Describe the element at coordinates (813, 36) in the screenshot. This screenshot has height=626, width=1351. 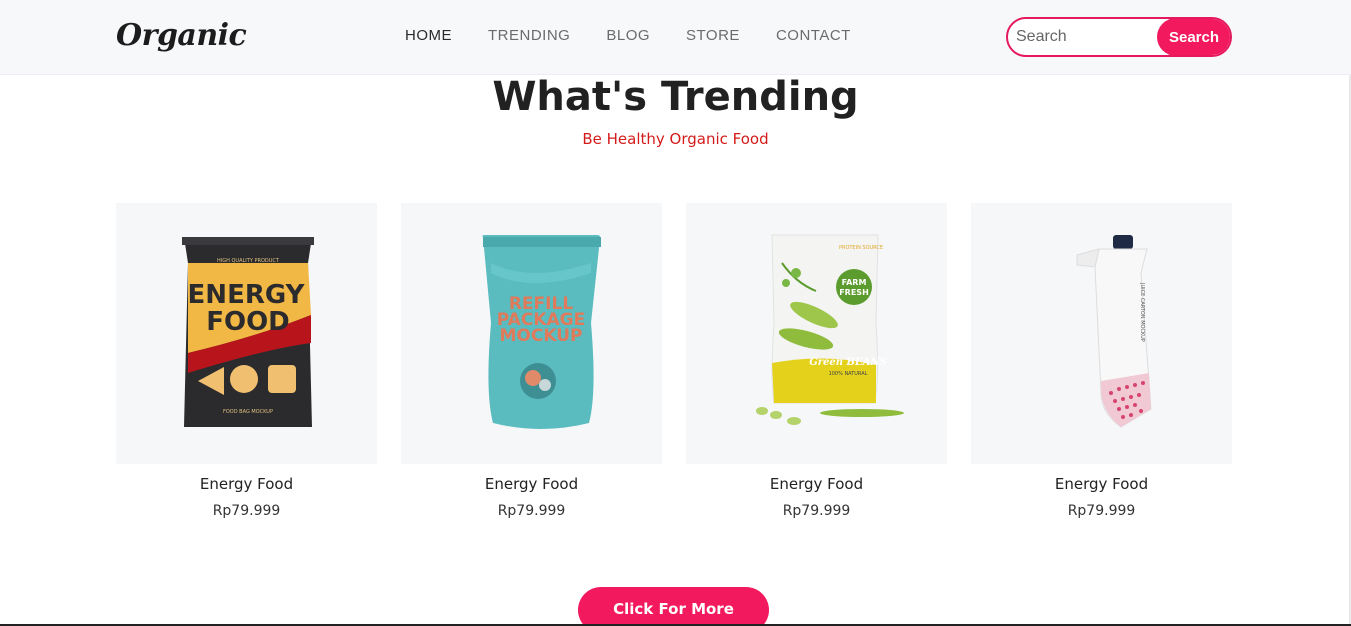
I see `nav-contact: CONTACT` at that location.